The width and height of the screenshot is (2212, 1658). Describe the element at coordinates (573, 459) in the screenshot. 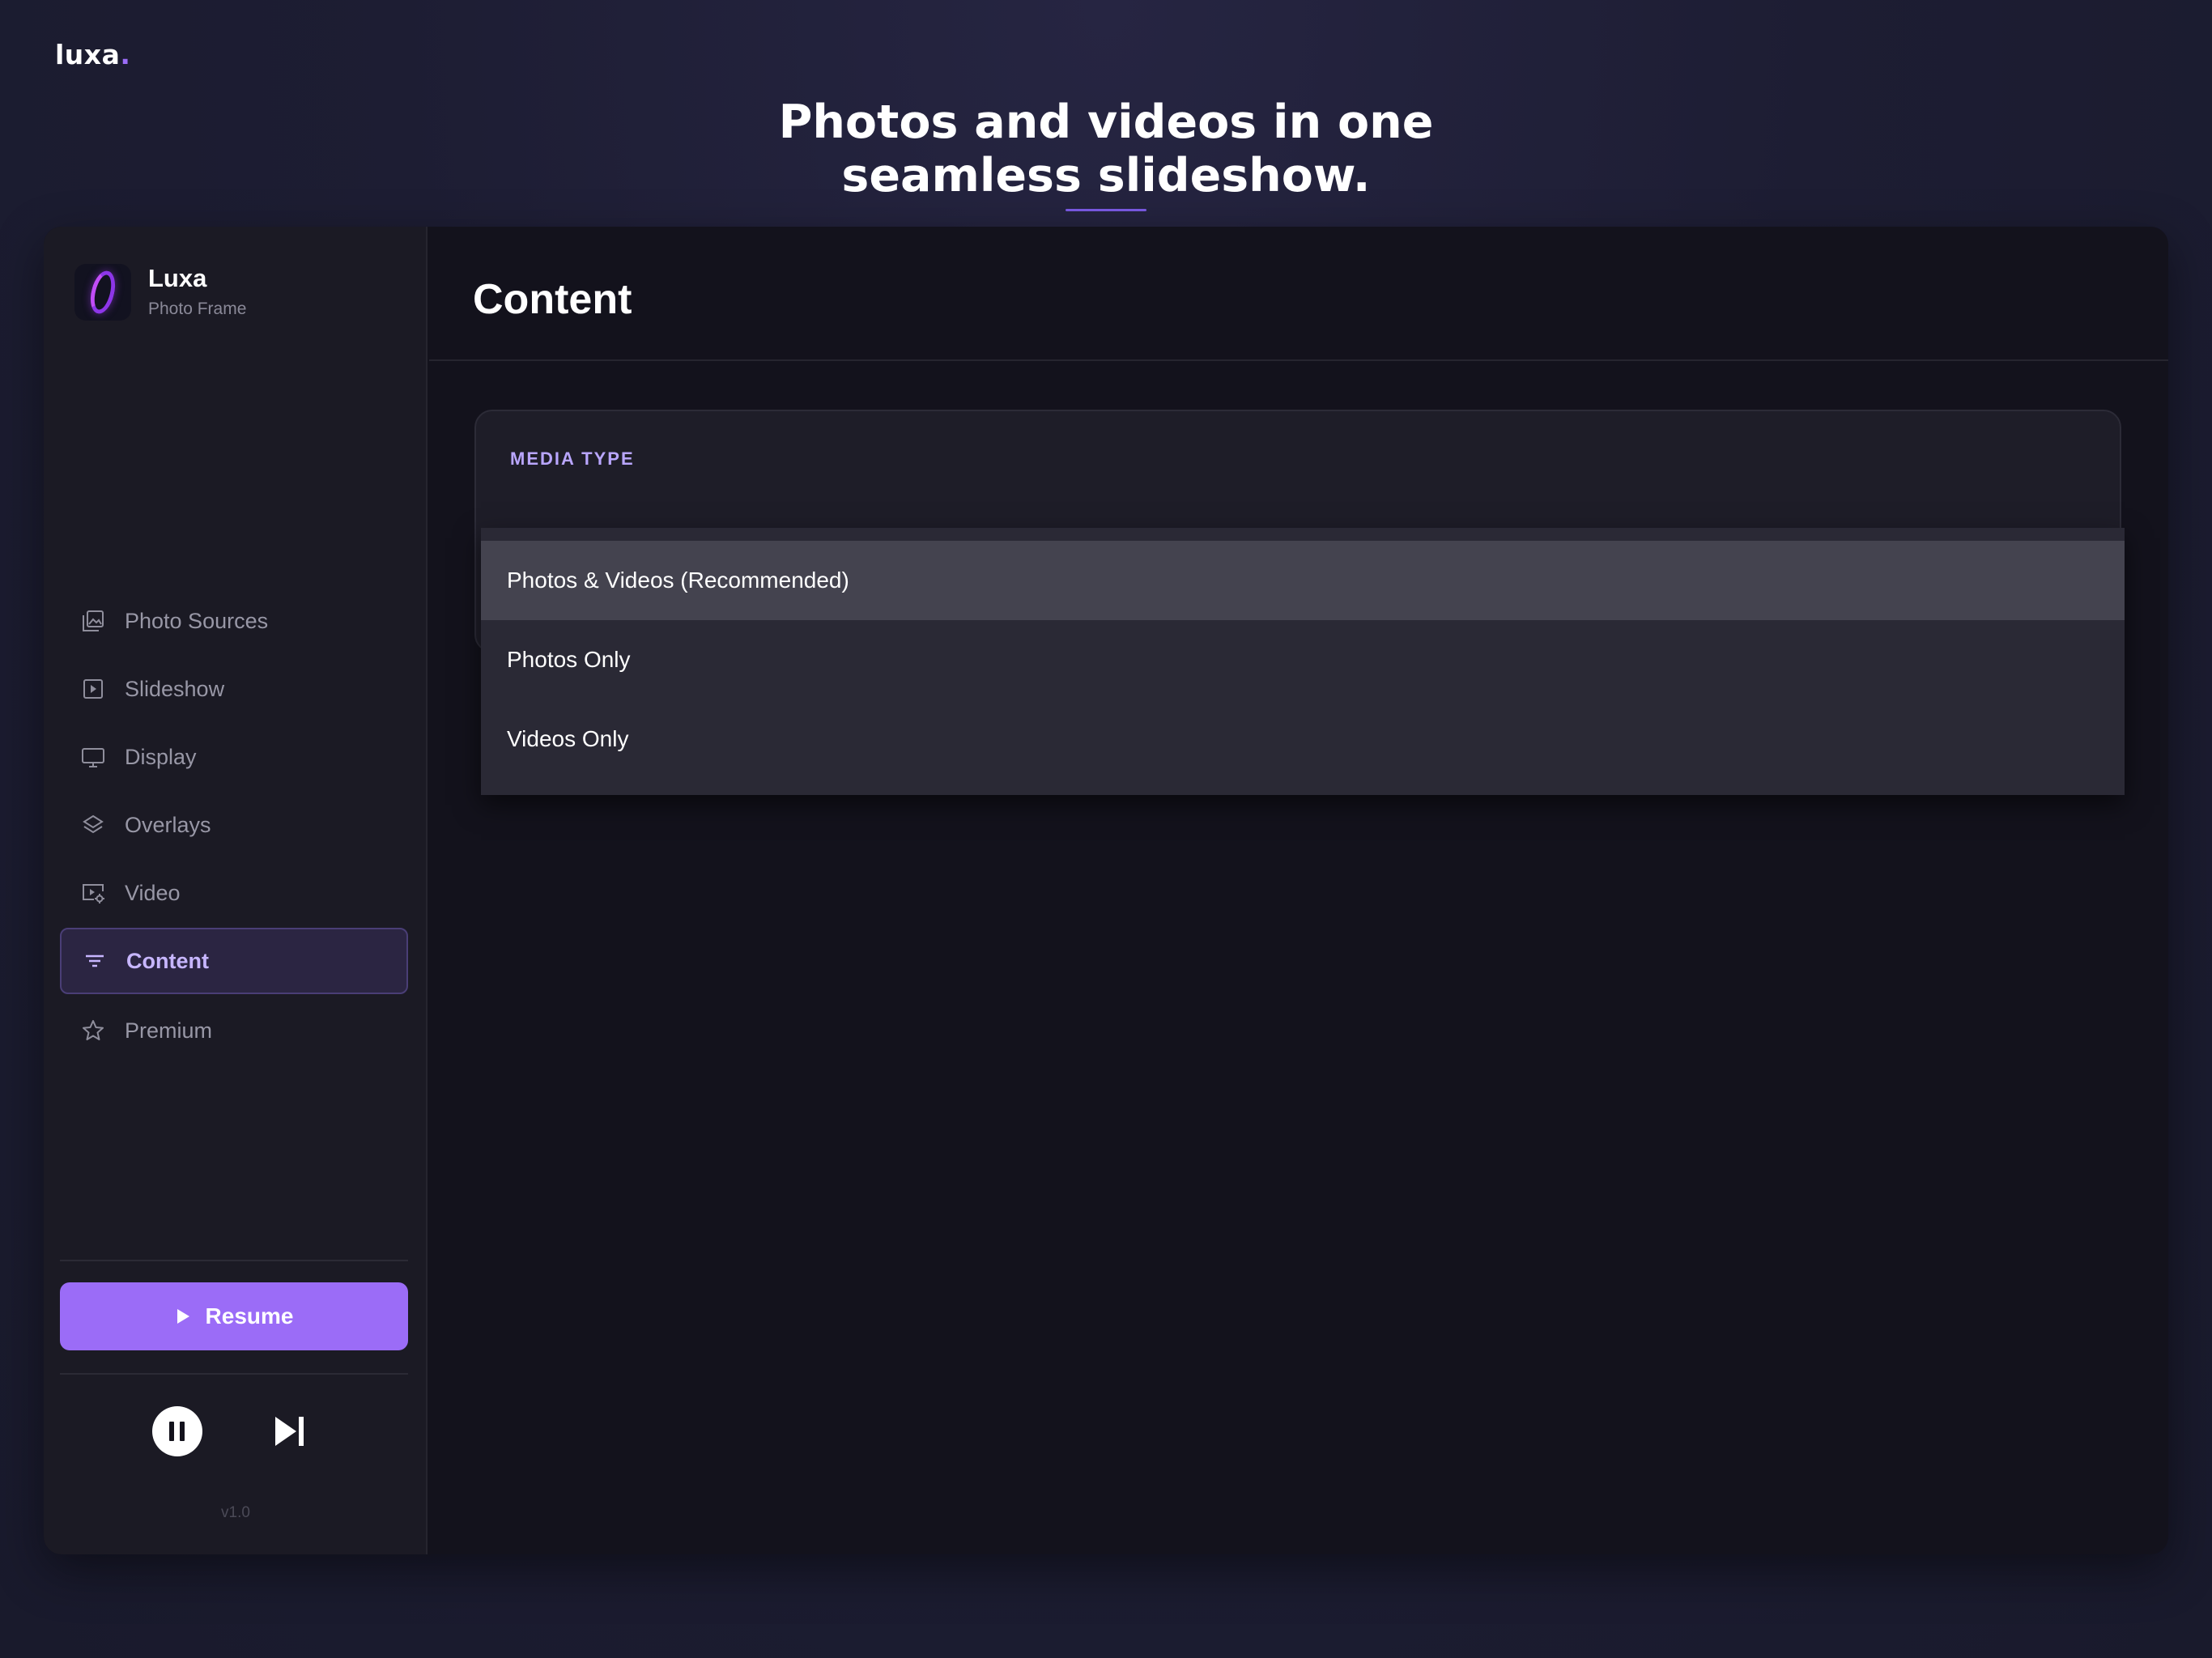

I see `media-type-label: MEDIA TYPE` at that location.